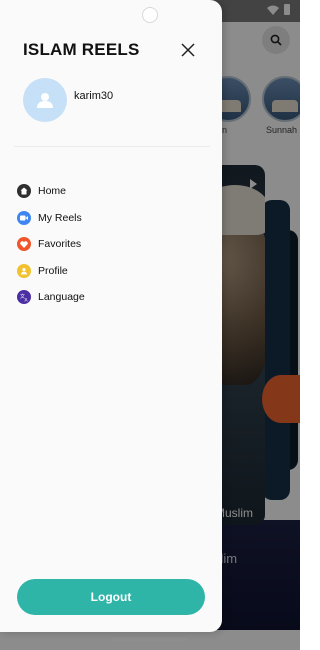 This screenshot has height=650, width=320. I want to click on drawer-title: ISLAM REELS, so click(81, 49).